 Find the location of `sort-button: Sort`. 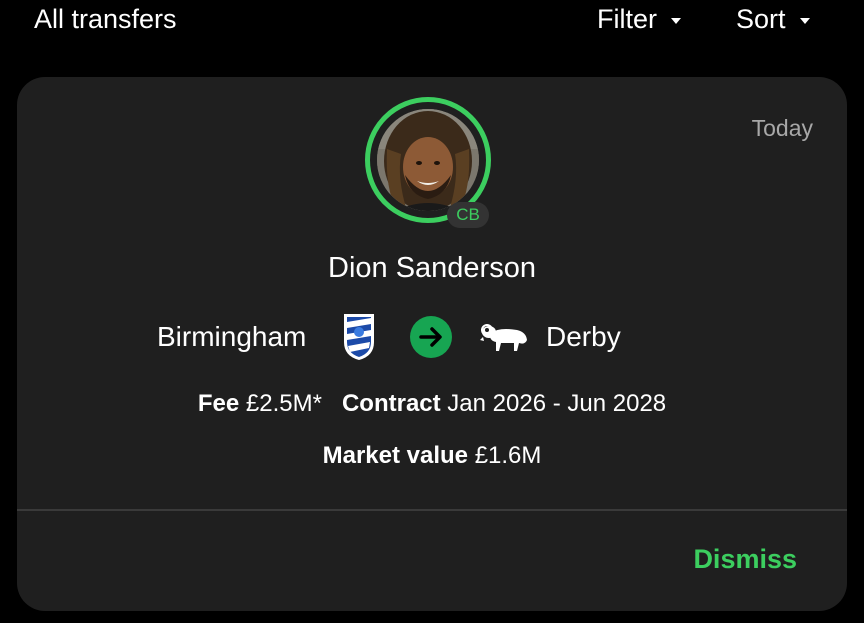

sort-button: Sort is located at coordinates (773, 19).